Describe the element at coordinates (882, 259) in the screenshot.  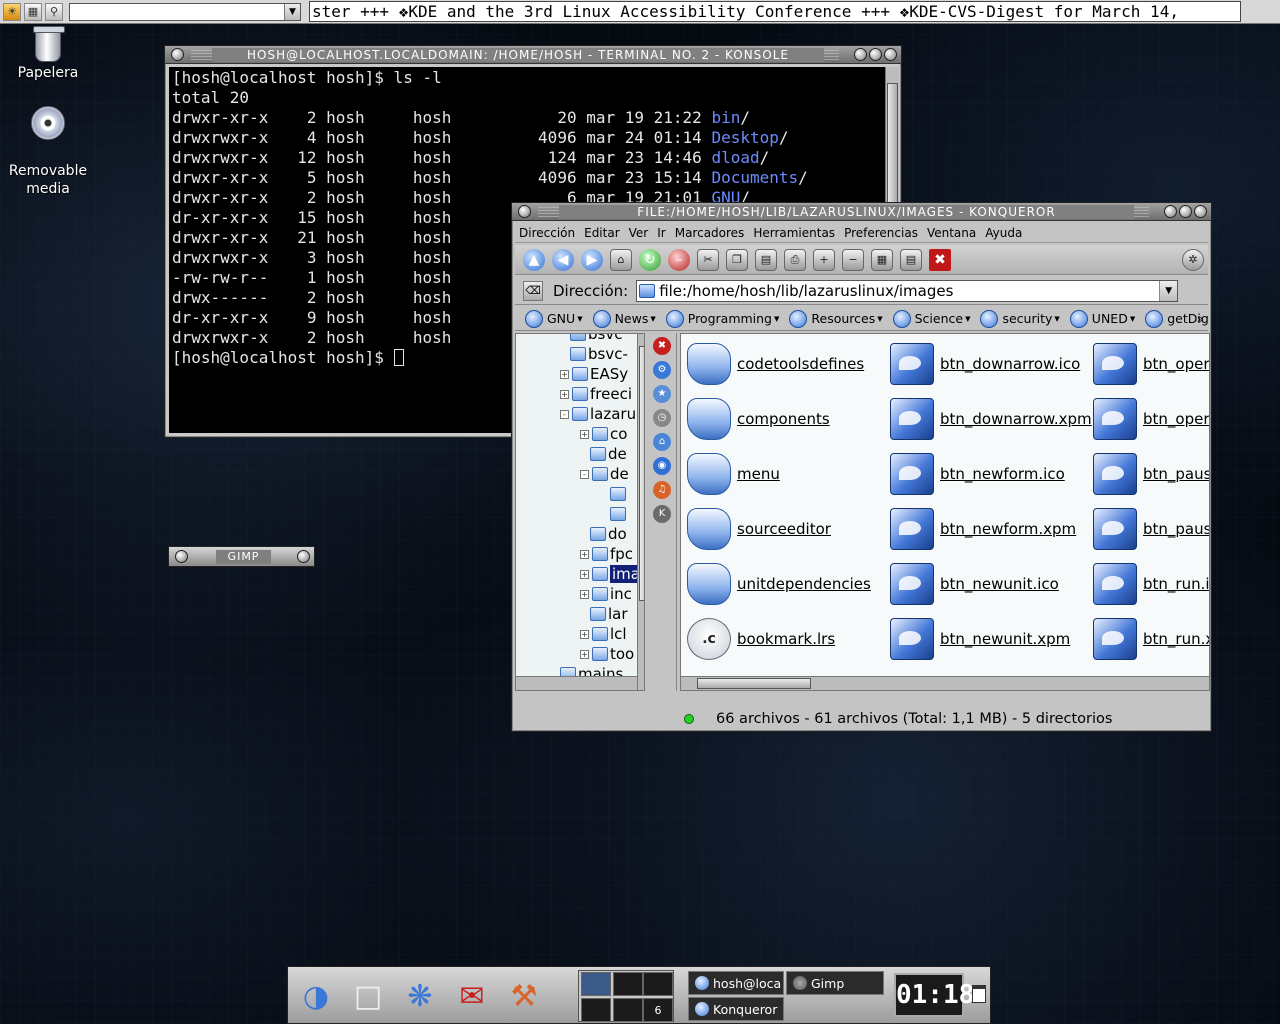
I see `icon-view-icon: ▦` at that location.